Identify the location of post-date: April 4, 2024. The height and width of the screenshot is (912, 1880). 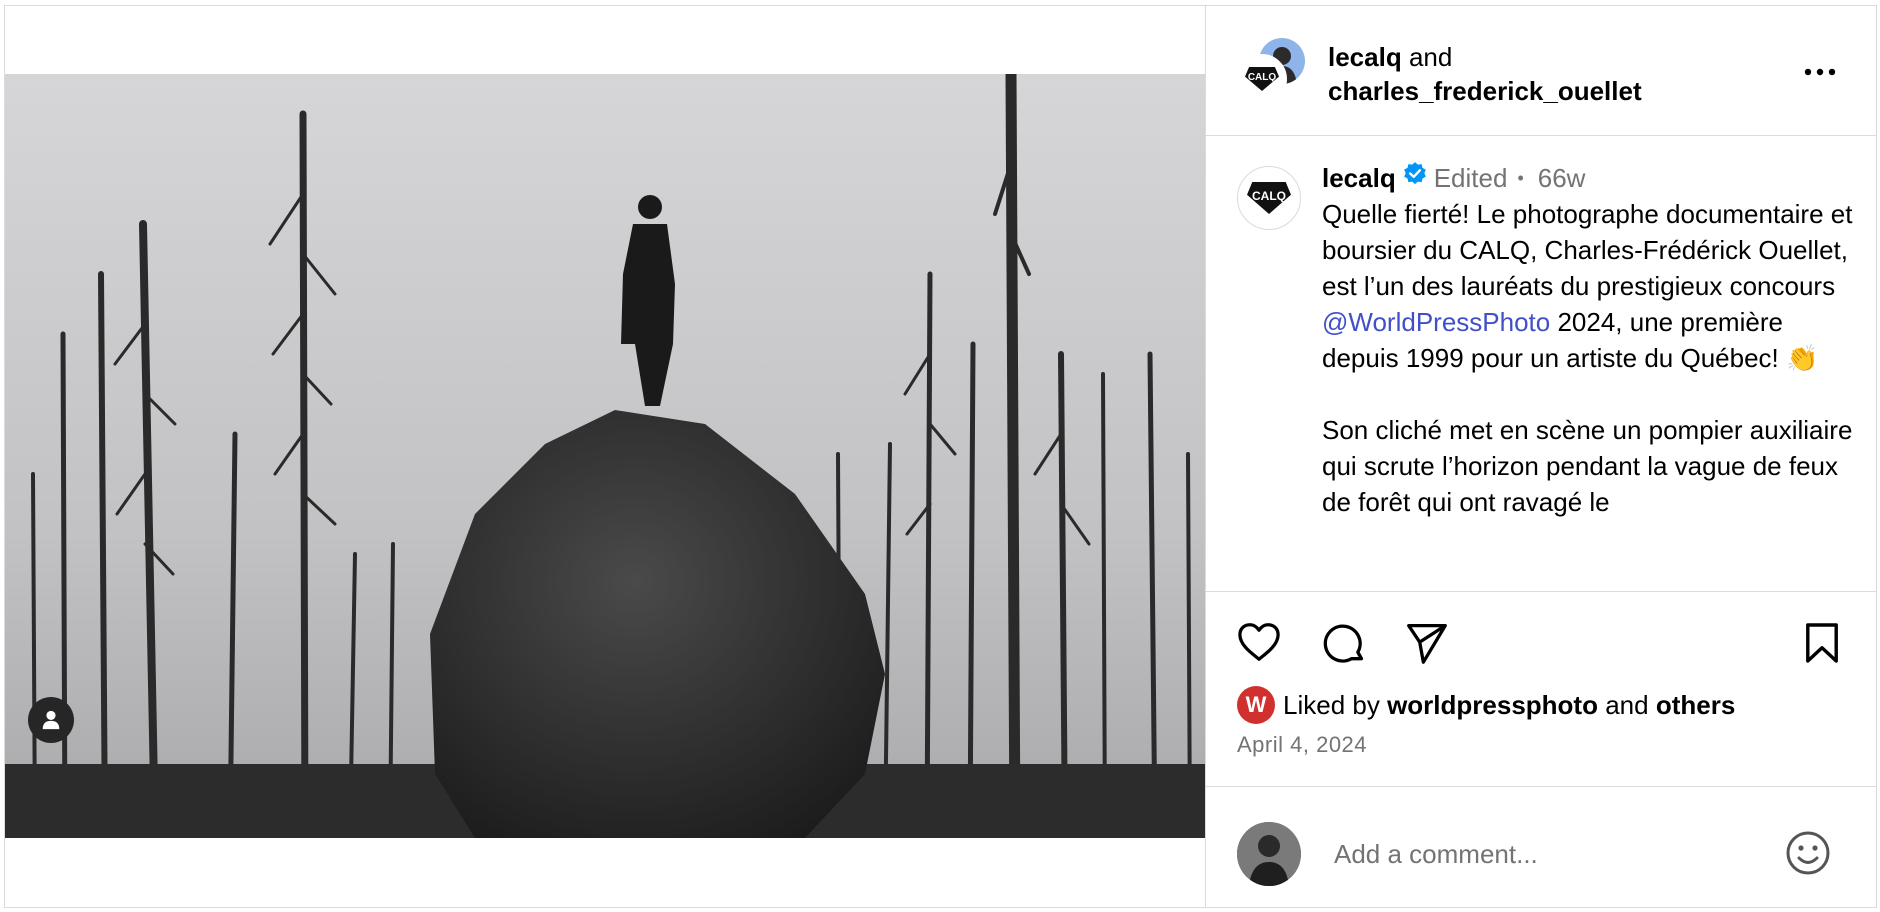
(1302, 745).